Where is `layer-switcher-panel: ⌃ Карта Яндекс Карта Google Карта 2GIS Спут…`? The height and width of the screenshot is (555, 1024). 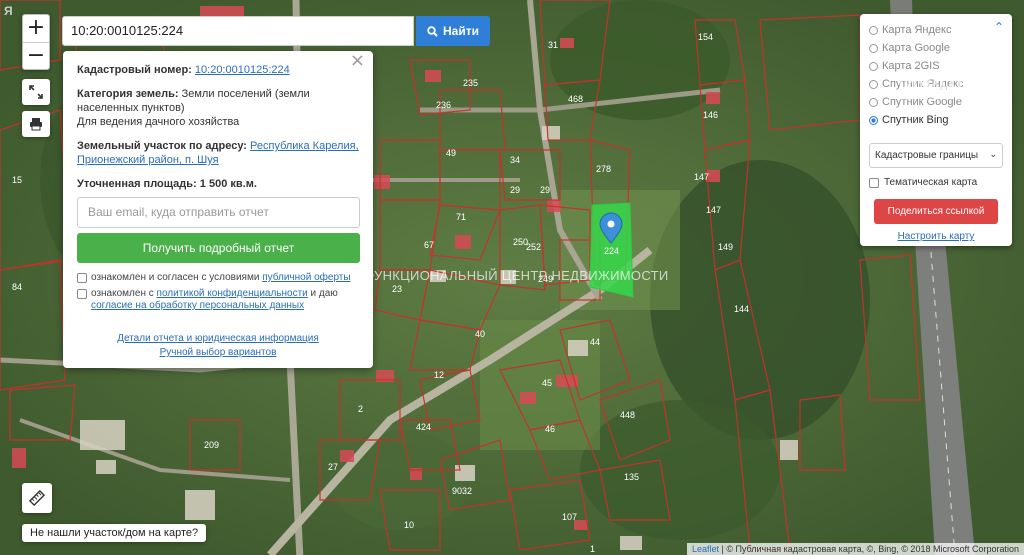 layer-switcher-panel: ⌃ Карта Яндекс Карта Google Карта 2GIS Спут… is located at coordinates (936, 130).